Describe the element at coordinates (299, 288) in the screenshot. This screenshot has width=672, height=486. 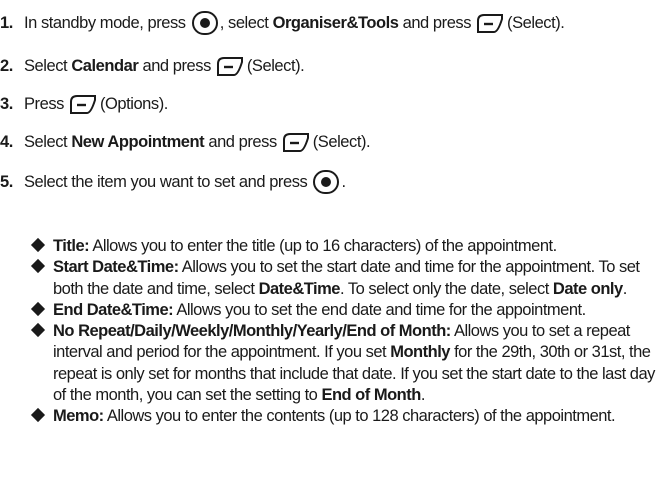
I see `option-name: Date&Time` at that location.